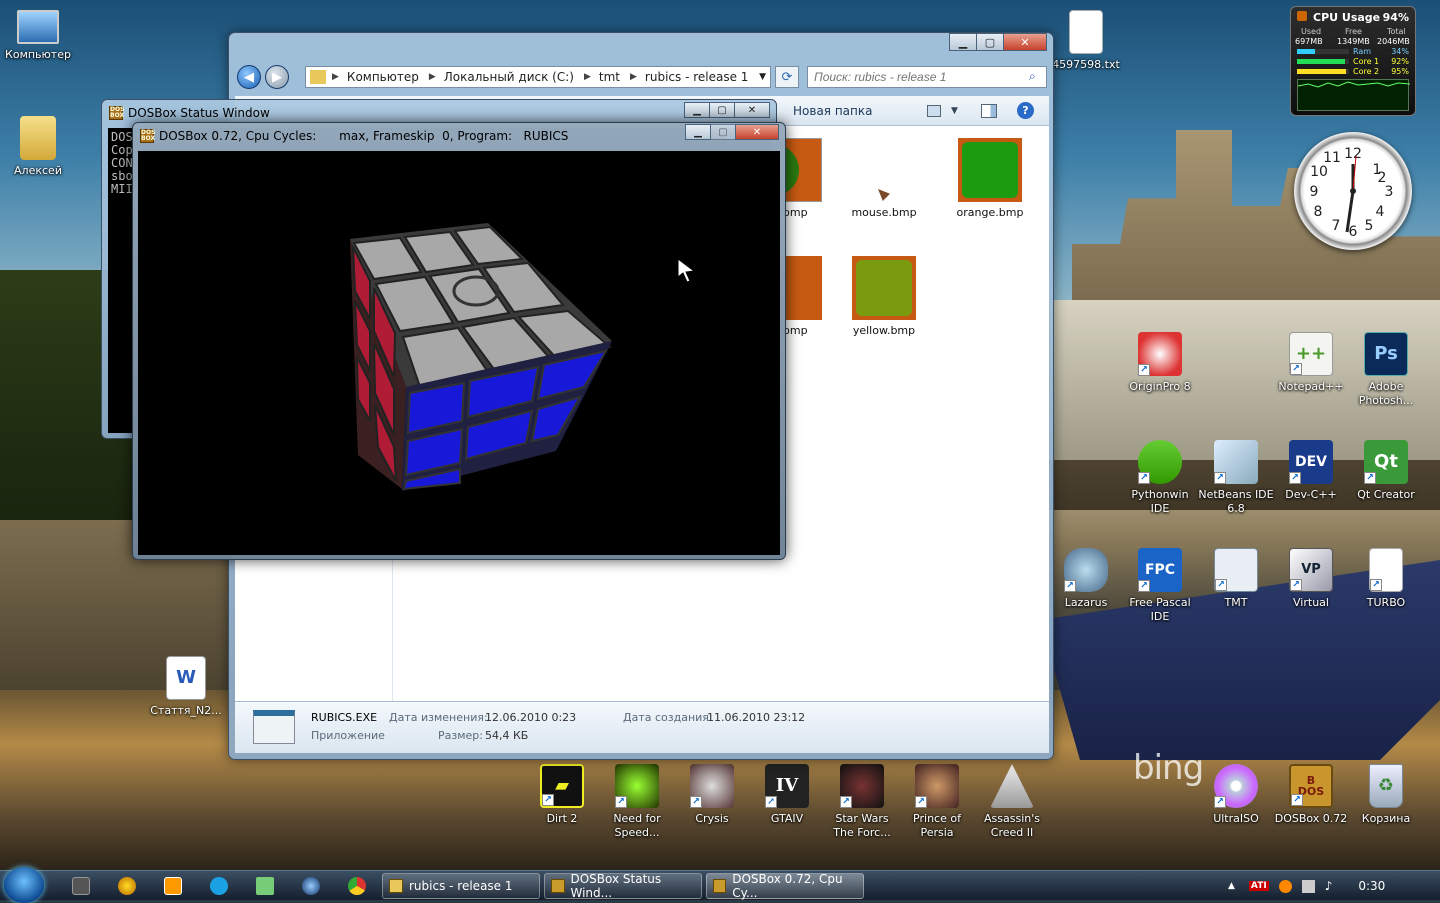  I want to click on file-item: yellow.bmp, so click(884, 296).